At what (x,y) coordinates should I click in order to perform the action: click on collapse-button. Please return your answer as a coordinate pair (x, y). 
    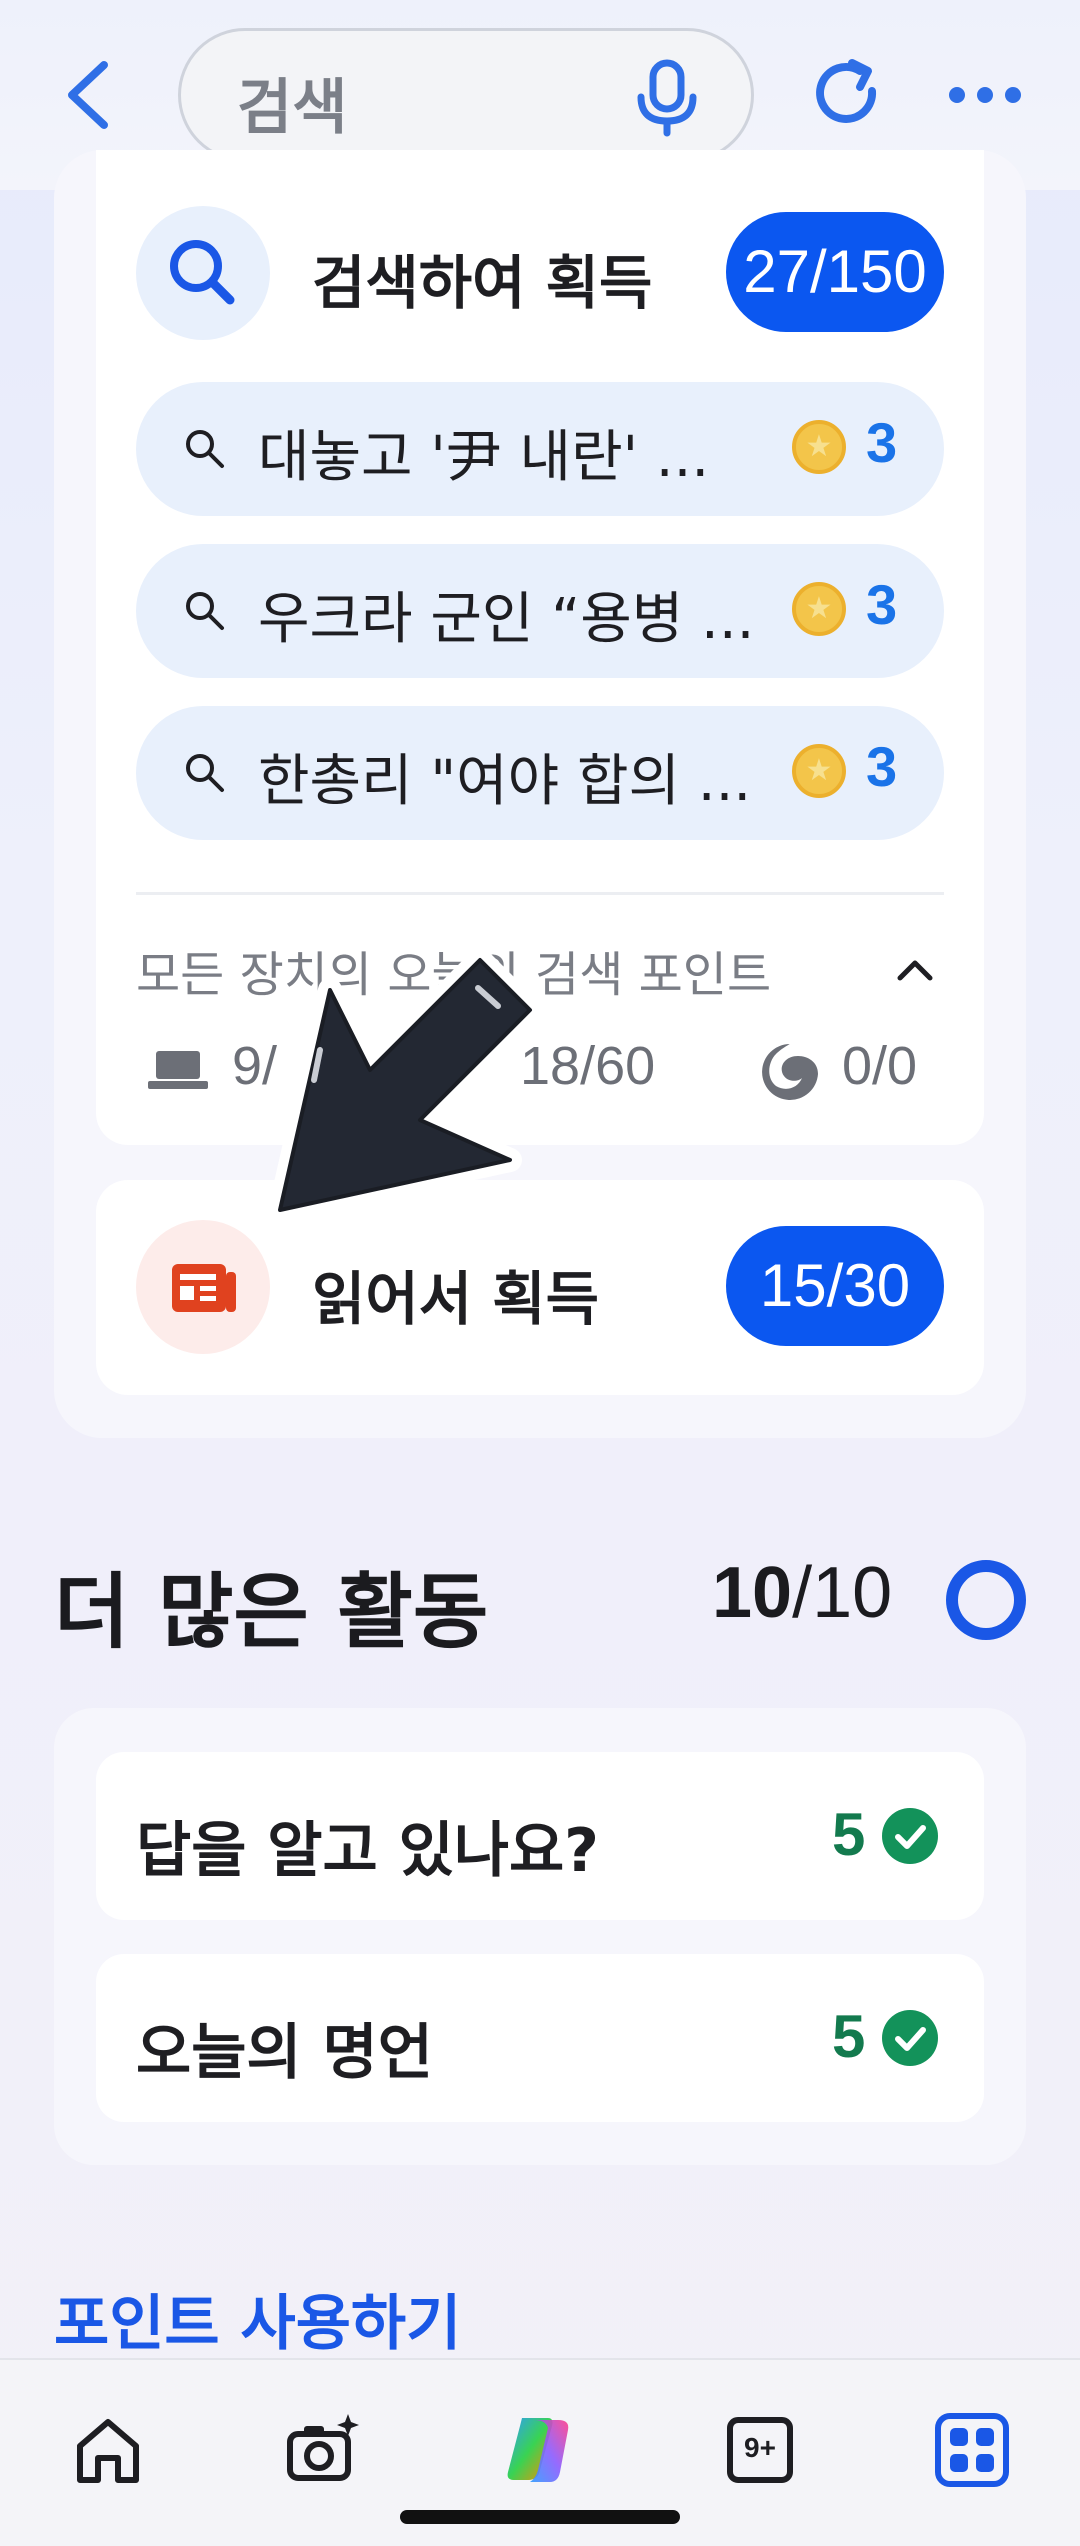
    Looking at the image, I should click on (915, 970).